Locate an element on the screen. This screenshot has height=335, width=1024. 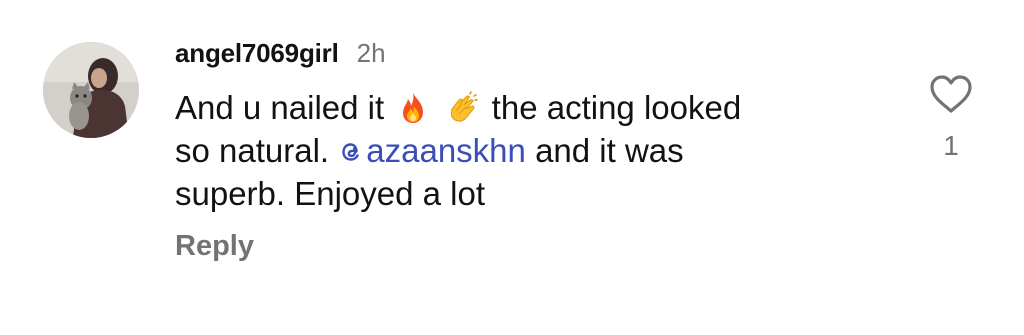
mention-username: azaanskhn is located at coordinates (446, 150).